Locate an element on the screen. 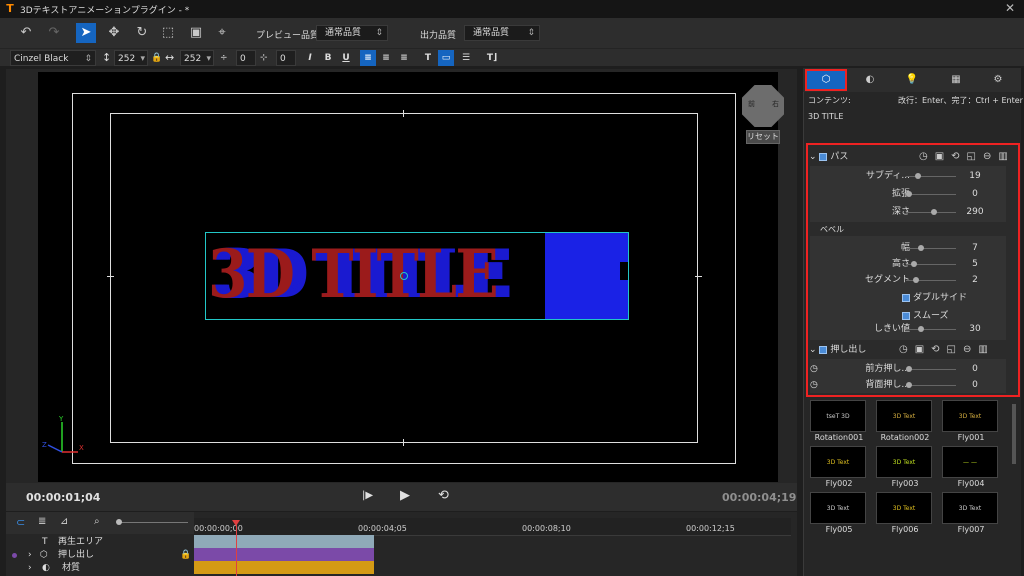 This screenshot has height=576, width=1024. track-row-extrude: › ⬡ 押し出し 🔒 is located at coordinates (100, 555).